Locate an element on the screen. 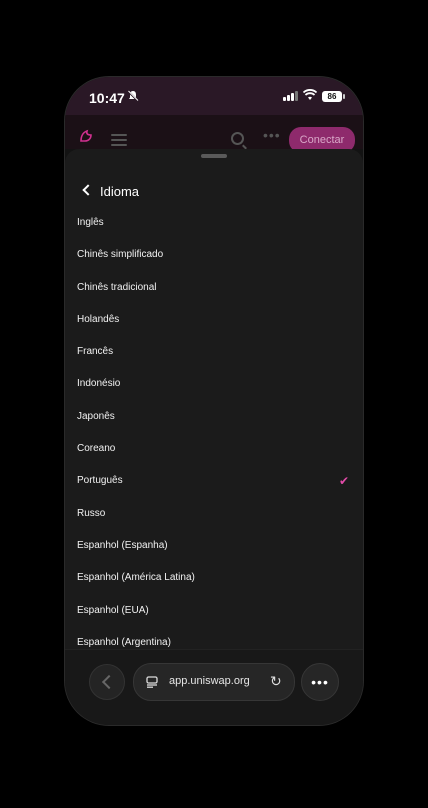 This screenshot has width=428, height=808. status-bar: 10:47 86 is located at coordinates (214, 96).